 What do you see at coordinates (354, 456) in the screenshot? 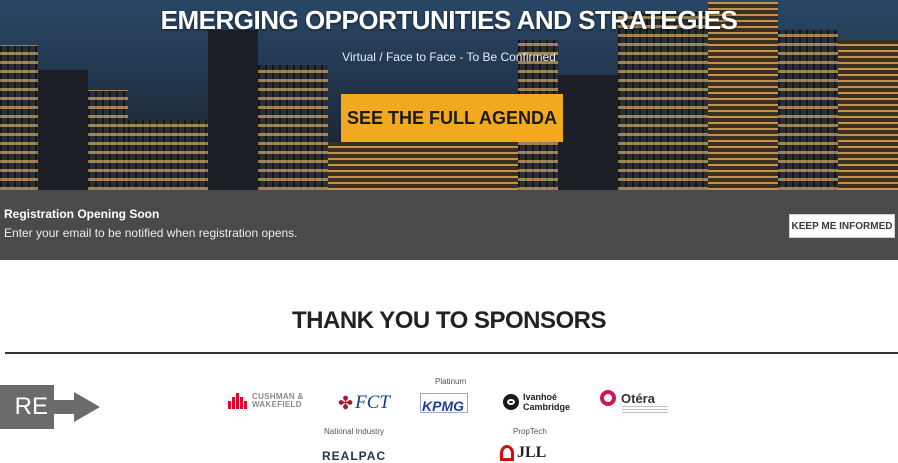
I see `sponsor-logo-realpac: REALPAC` at bounding box center [354, 456].